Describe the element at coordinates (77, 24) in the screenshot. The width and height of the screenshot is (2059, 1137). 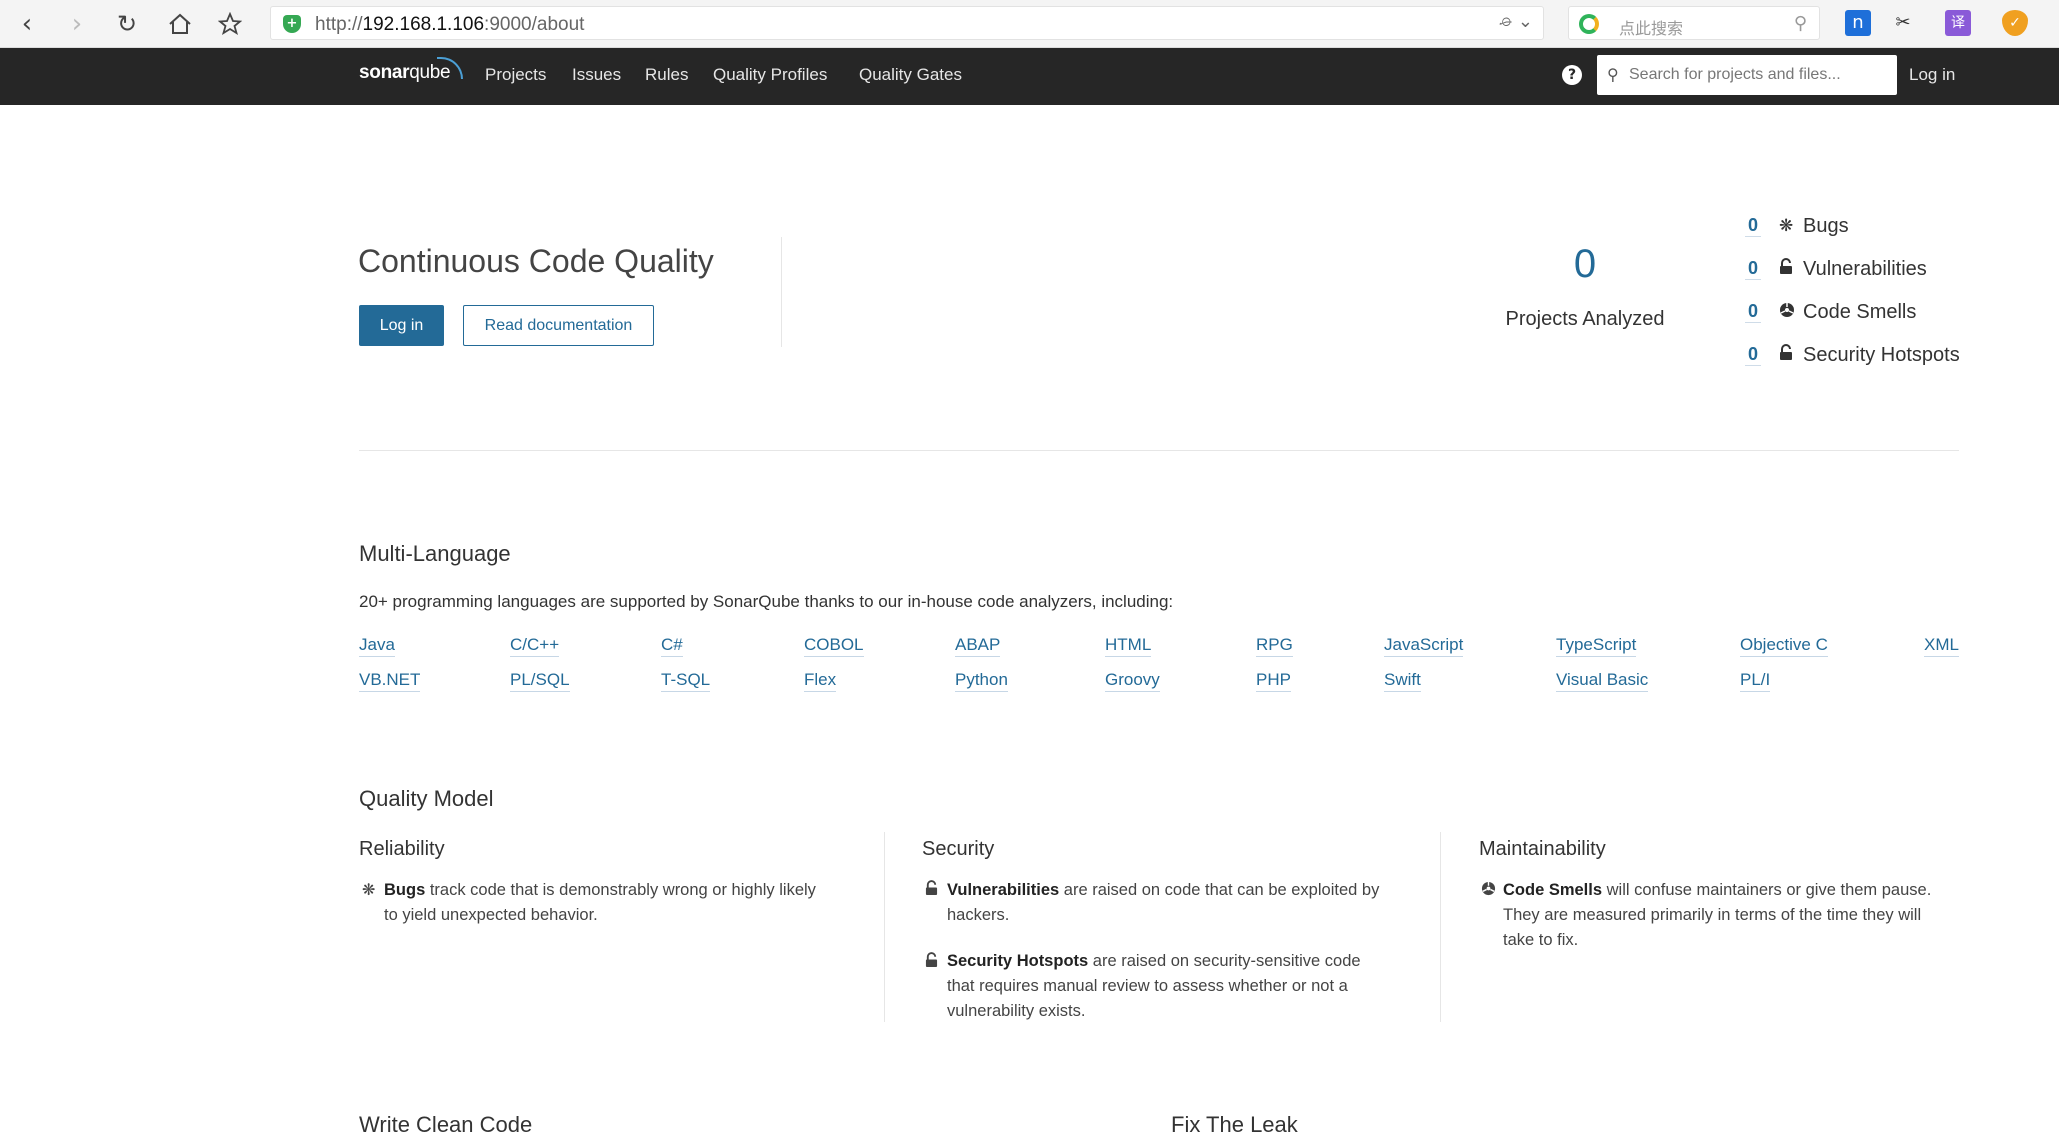
I see `forward-icon: ›` at that location.